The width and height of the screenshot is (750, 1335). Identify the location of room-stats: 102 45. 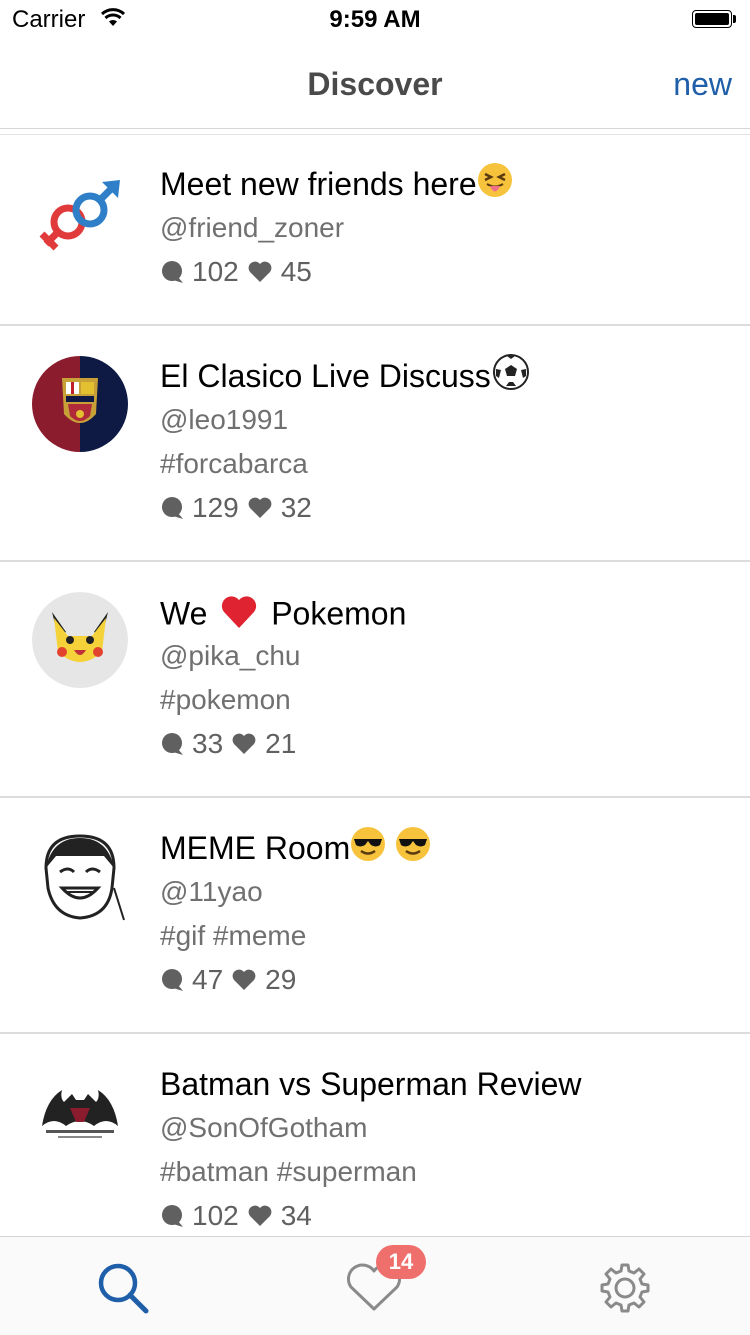
(240, 272).